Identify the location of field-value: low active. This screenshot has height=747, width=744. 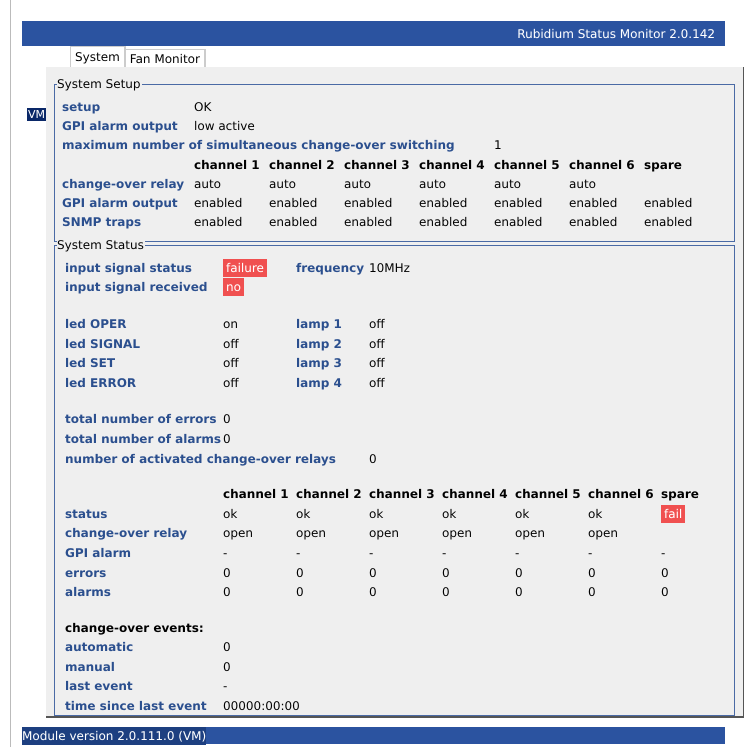
(225, 126).